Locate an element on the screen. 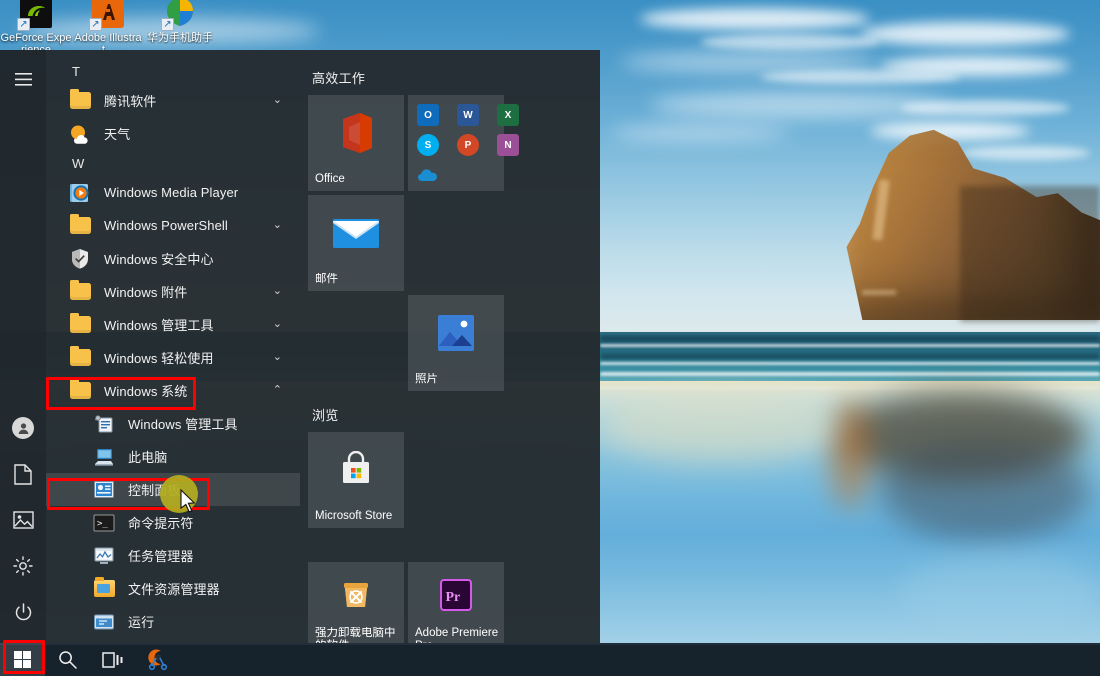 Image resolution: width=1100 pixels, height=676 pixels. app-list-item-label: Windows 安全中心 is located at coordinates (159, 259).